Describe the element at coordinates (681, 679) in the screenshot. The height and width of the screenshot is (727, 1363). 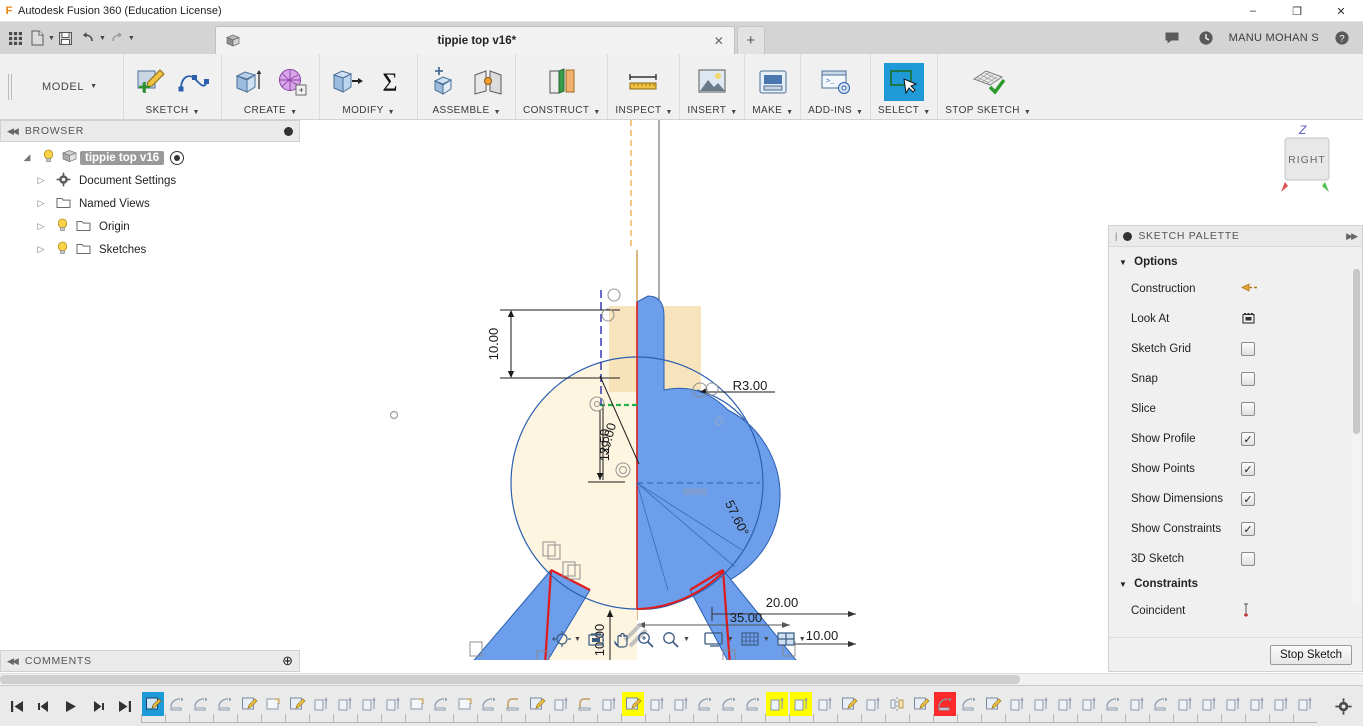
I see `horizontal-scrollbar` at that location.